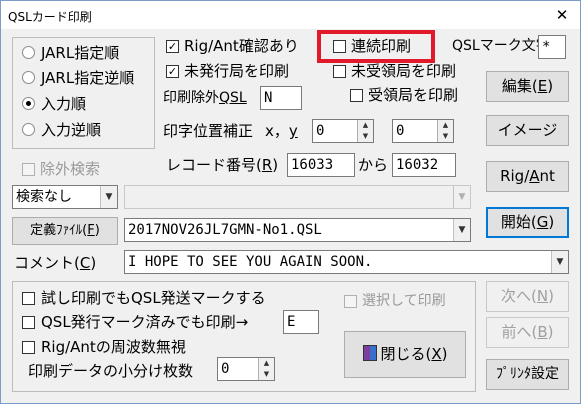 This screenshot has width=581, height=404. I want to click on print-received-label: 受領局を印刷, so click(413, 95).